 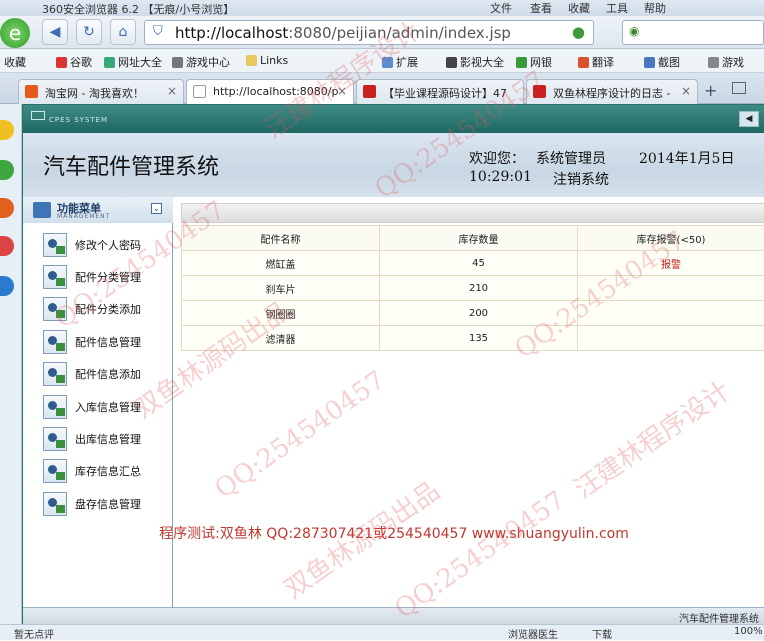 I want to click on cell-part-name: 滤清器, so click(x=281, y=338).